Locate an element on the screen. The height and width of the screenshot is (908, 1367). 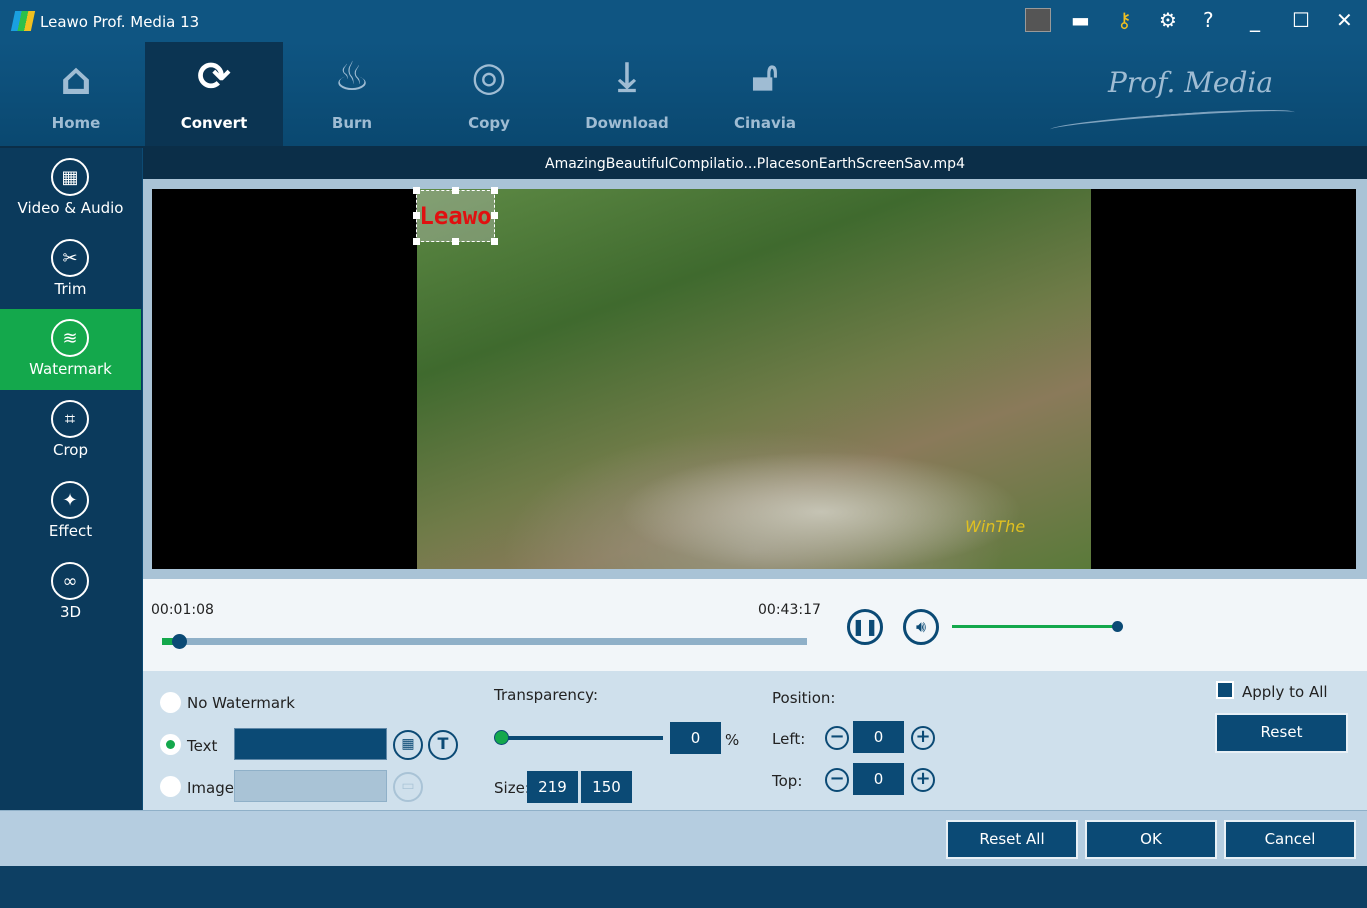
feedback-icon: ▬ is located at coordinates (1080, 20).